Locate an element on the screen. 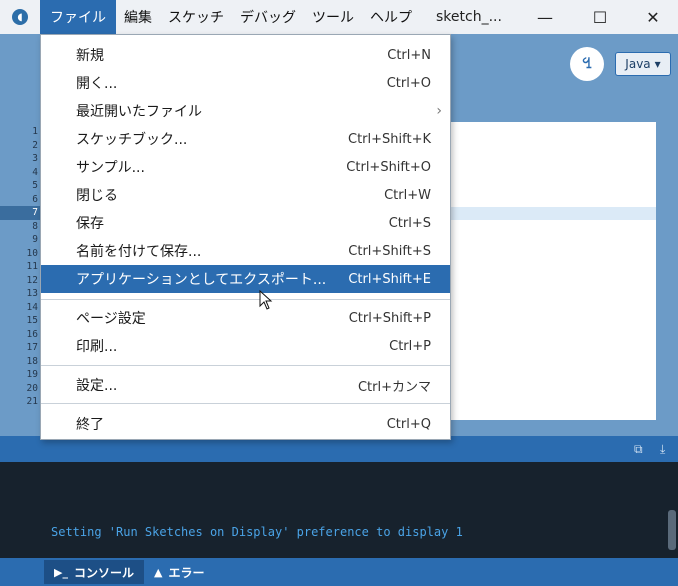  line-number: 3 is located at coordinates (35, 158).